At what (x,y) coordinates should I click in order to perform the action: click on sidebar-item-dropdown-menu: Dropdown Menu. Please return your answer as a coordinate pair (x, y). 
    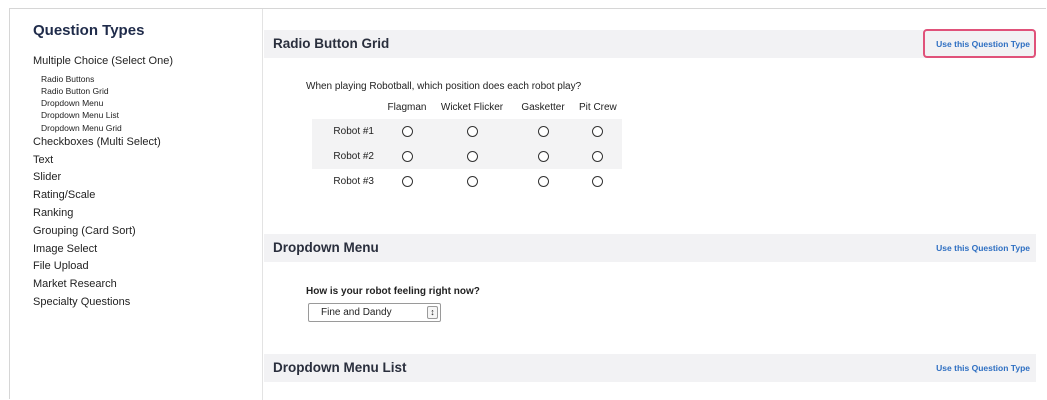
    Looking at the image, I should click on (103, 103).